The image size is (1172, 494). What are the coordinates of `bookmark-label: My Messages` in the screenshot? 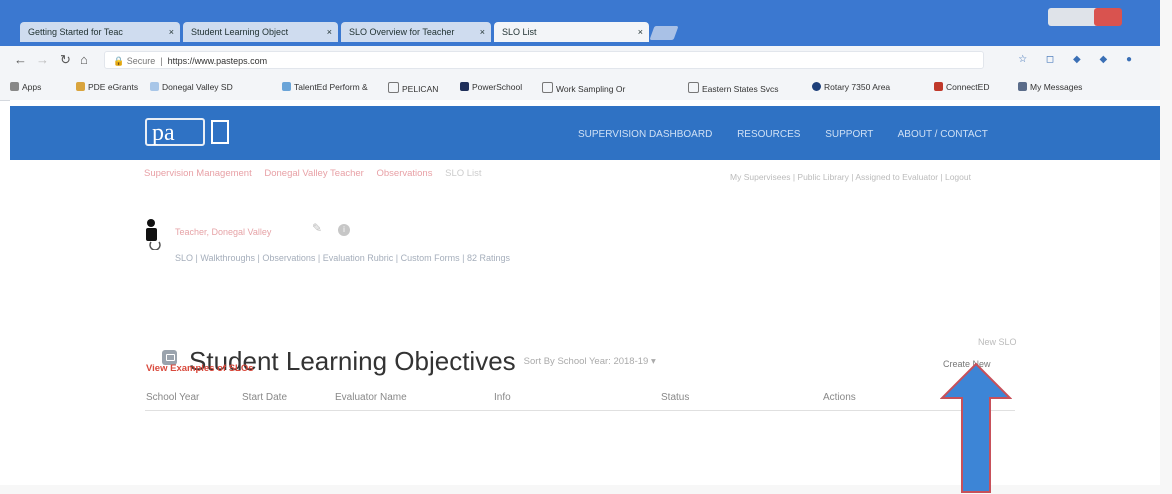 It's located at (1056, 87).